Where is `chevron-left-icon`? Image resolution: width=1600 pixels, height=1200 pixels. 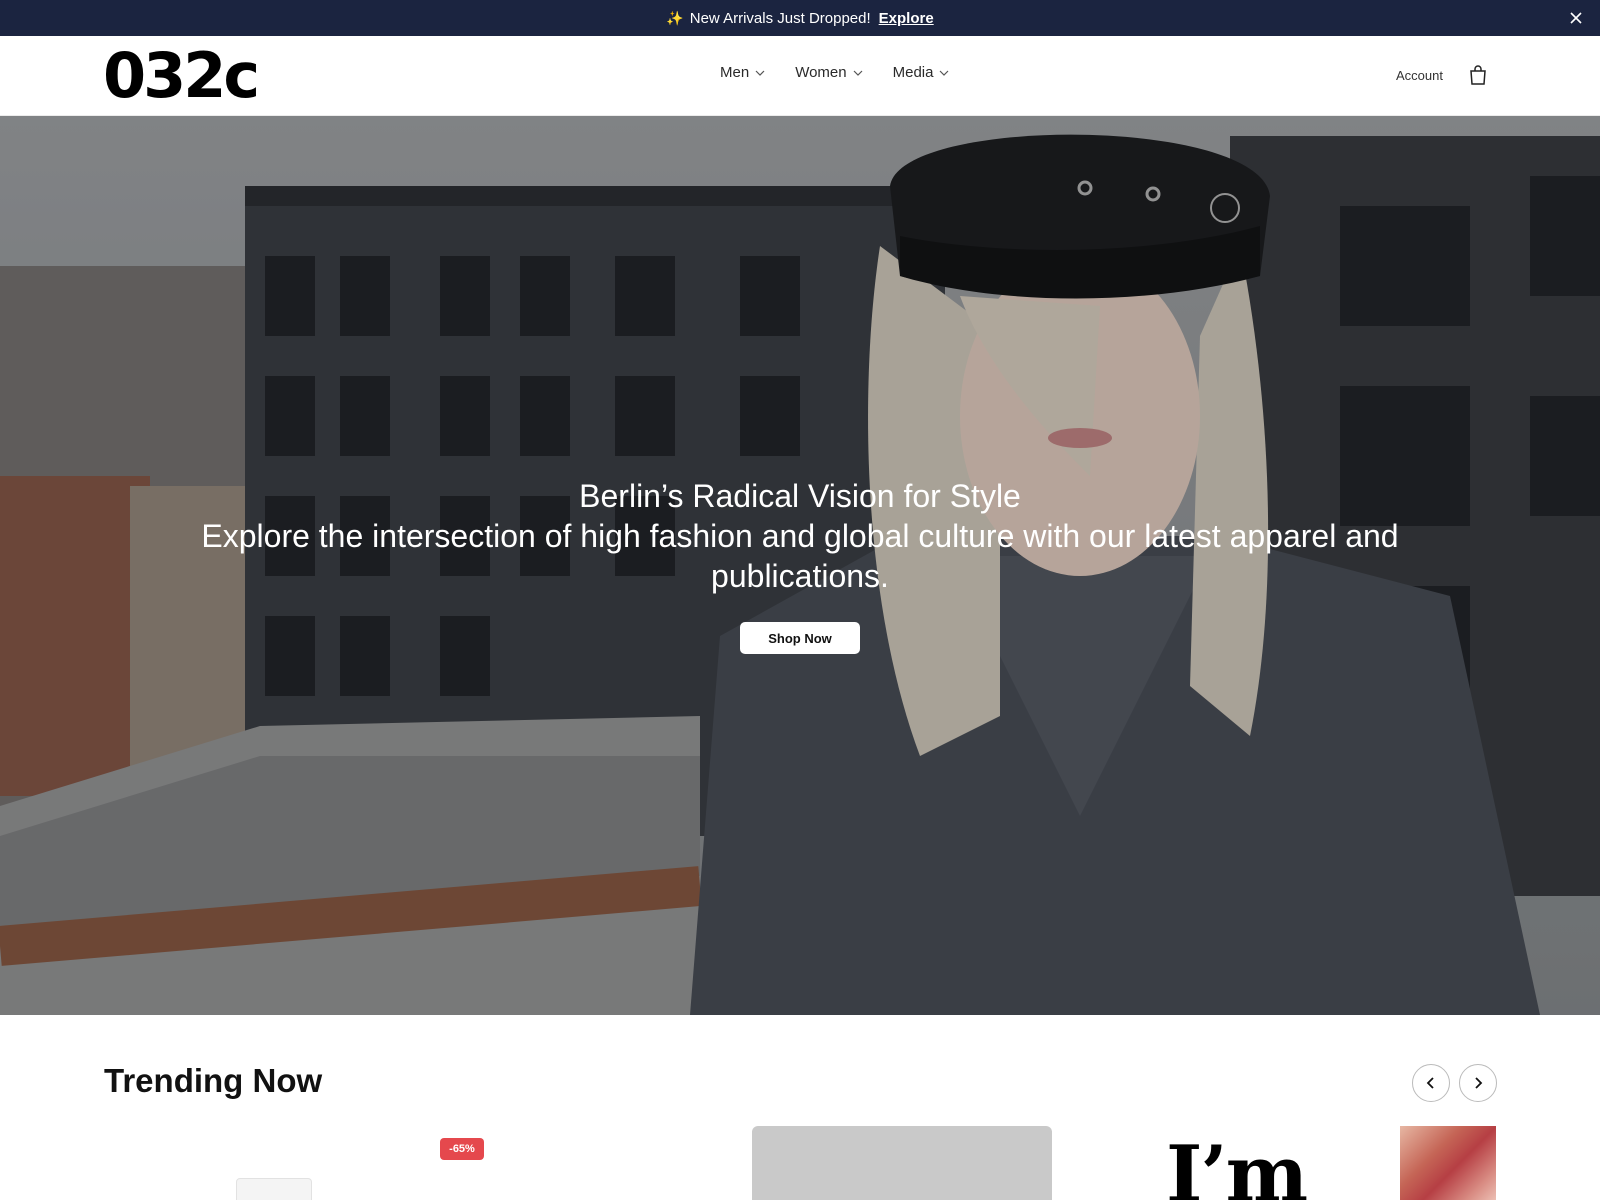
chevron-left-icon is located at coordinates (1430, 1083).